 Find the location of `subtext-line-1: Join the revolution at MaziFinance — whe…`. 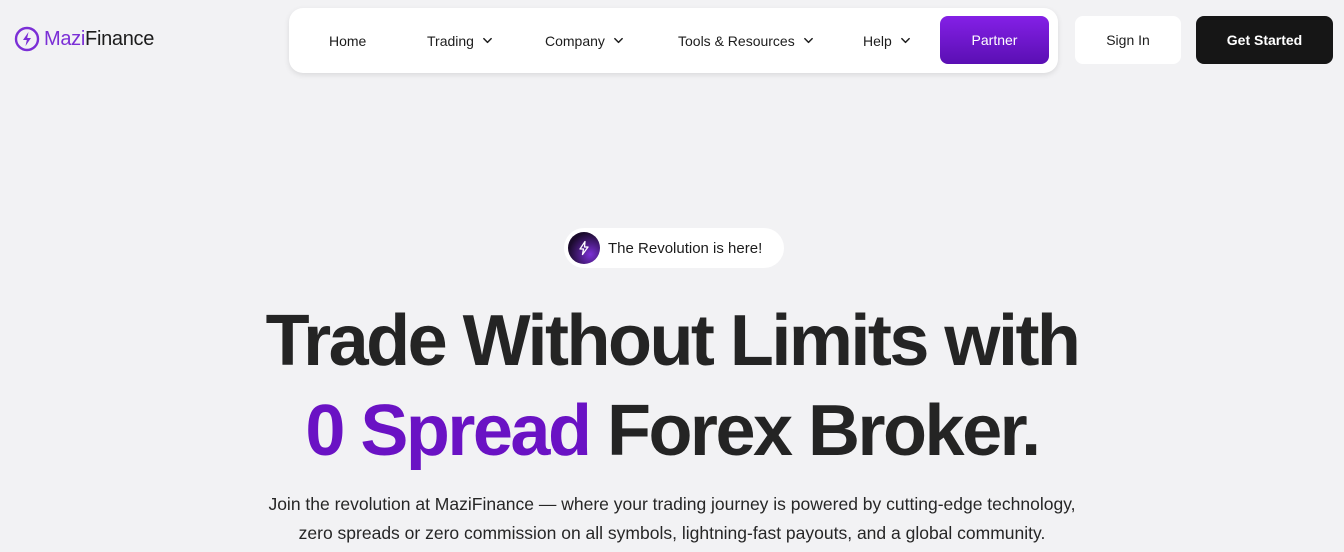

subtext-line-1: Join the revolution at MaziFinance — whe… is located at coordinates (672, 504).